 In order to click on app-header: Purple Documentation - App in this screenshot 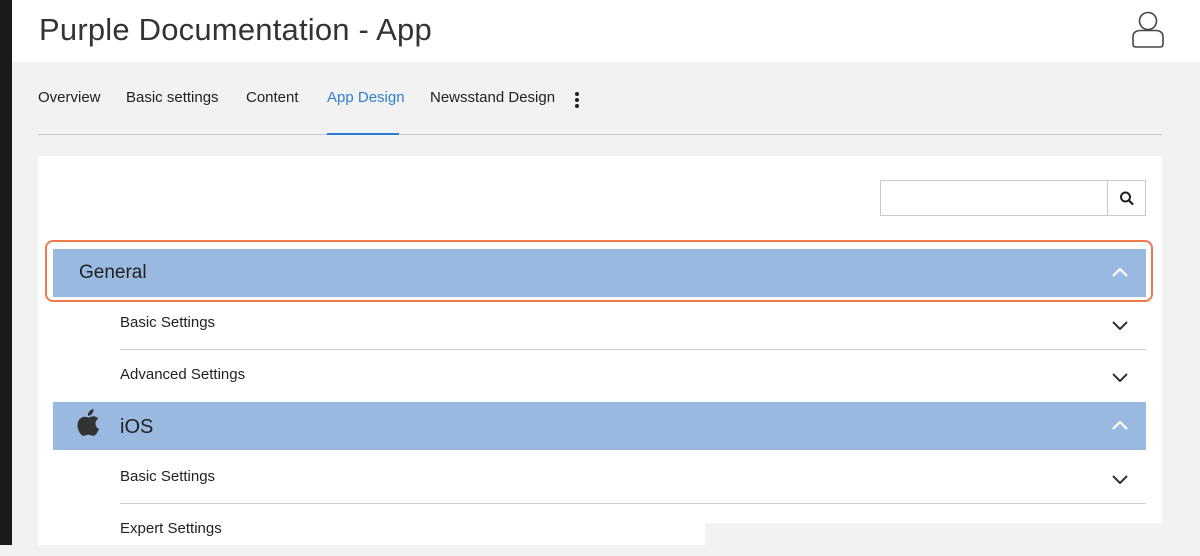, I will do `click(606, 31)`.